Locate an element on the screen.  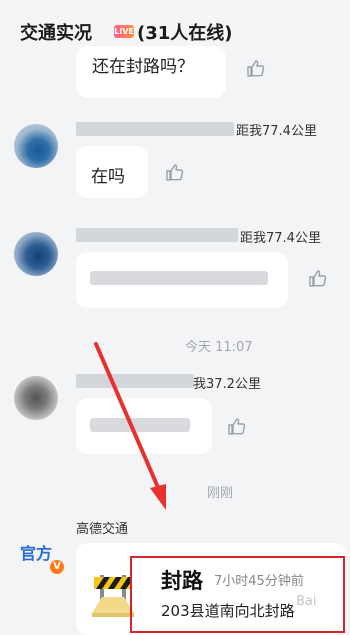
card-description: 203县道南向北封路 is located at coordinates (228, 611).